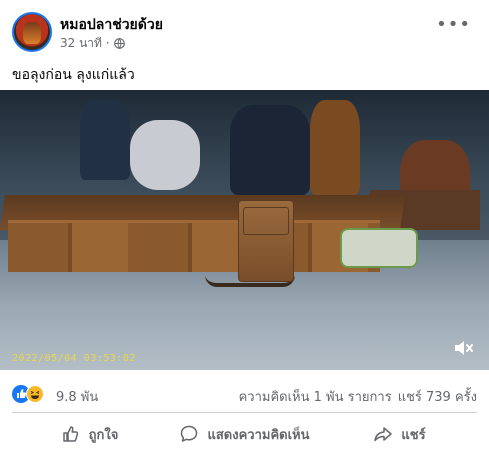 This screenshot has height=453, width=489. I want to click on engagement-stats: ความคิดเห็น 1 พัน รายการ แชร์ 739 ครั้ง, so click(358, 396).